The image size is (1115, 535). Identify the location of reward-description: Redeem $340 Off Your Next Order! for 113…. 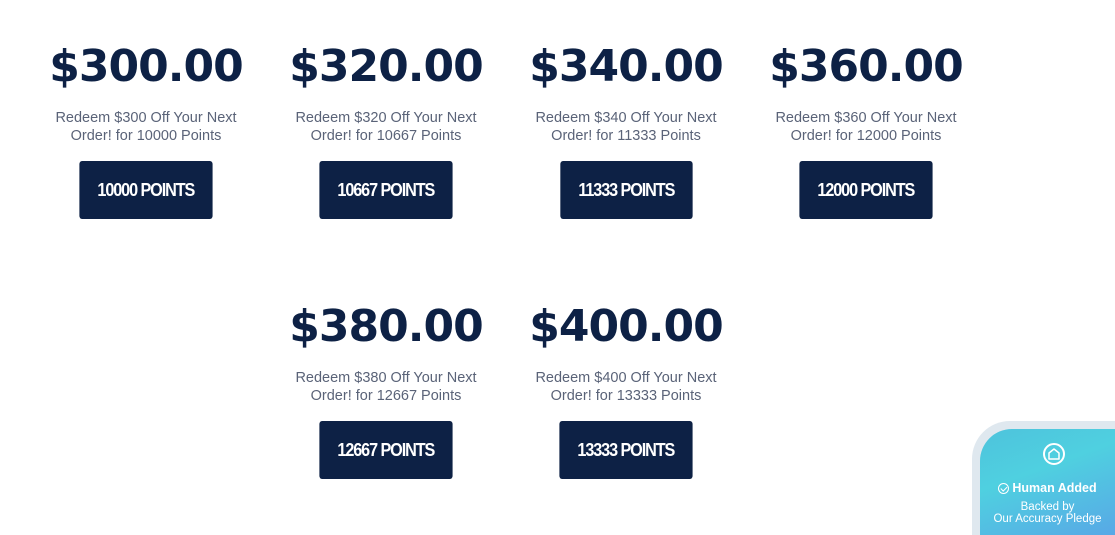
(626, 127).